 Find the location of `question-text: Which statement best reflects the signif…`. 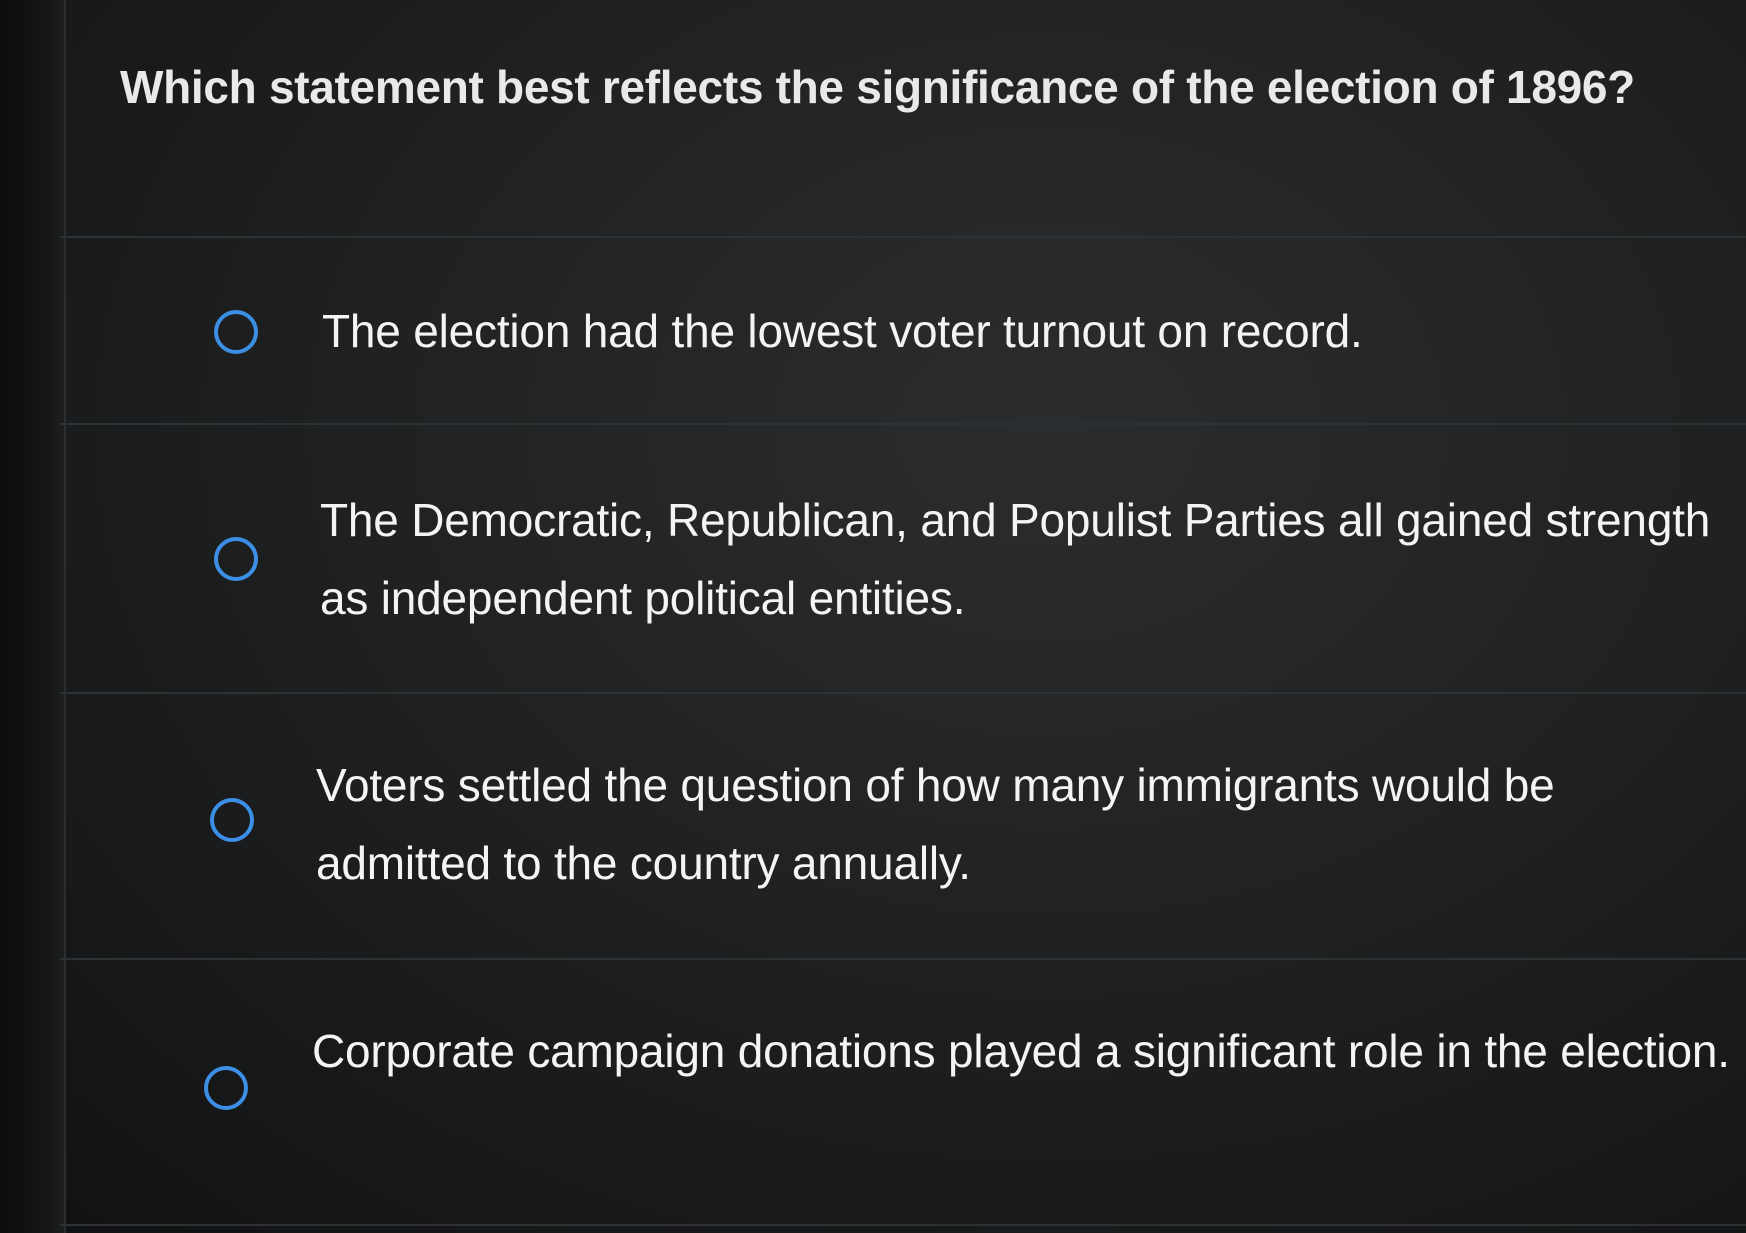

question-text: Which statement best reflects the signif… is located at coordinates (877, 87).